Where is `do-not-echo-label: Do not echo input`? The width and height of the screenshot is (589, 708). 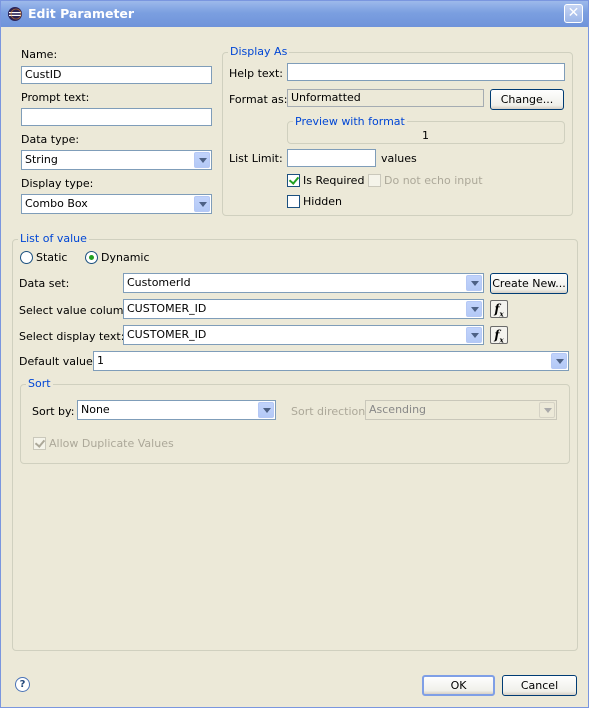 do-not-echo-label: Do not echo input is located at coordinates (433, 180).